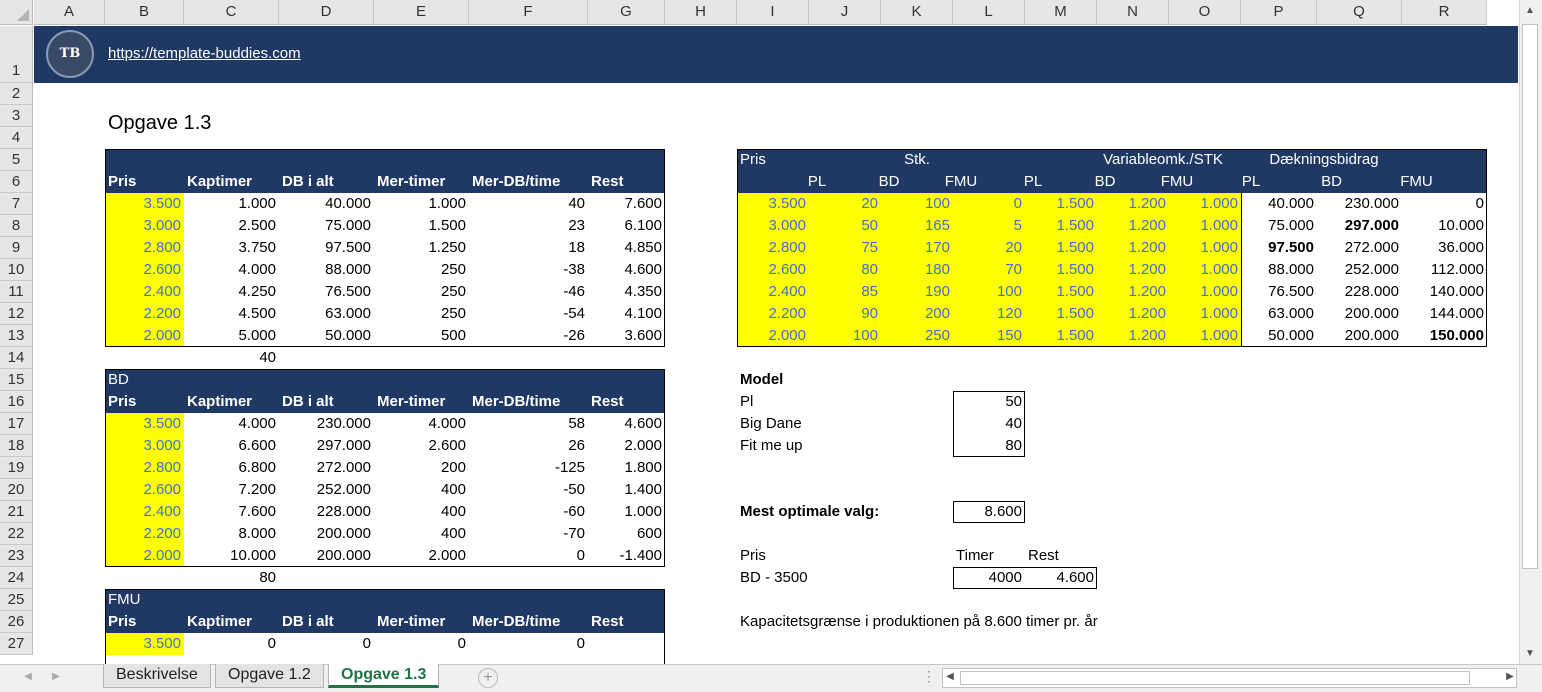 This screenshot has height=692, width=1542. I want to click on scroll-down-icon: ▼, so click(1530, 653).